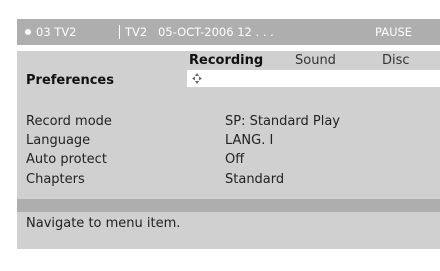 The image size is (440, 271). What do you see at coordinates (235, 159) in the screenshot?
I see `setting-value-auto-protect: Off` at bounding box center [235, 159].